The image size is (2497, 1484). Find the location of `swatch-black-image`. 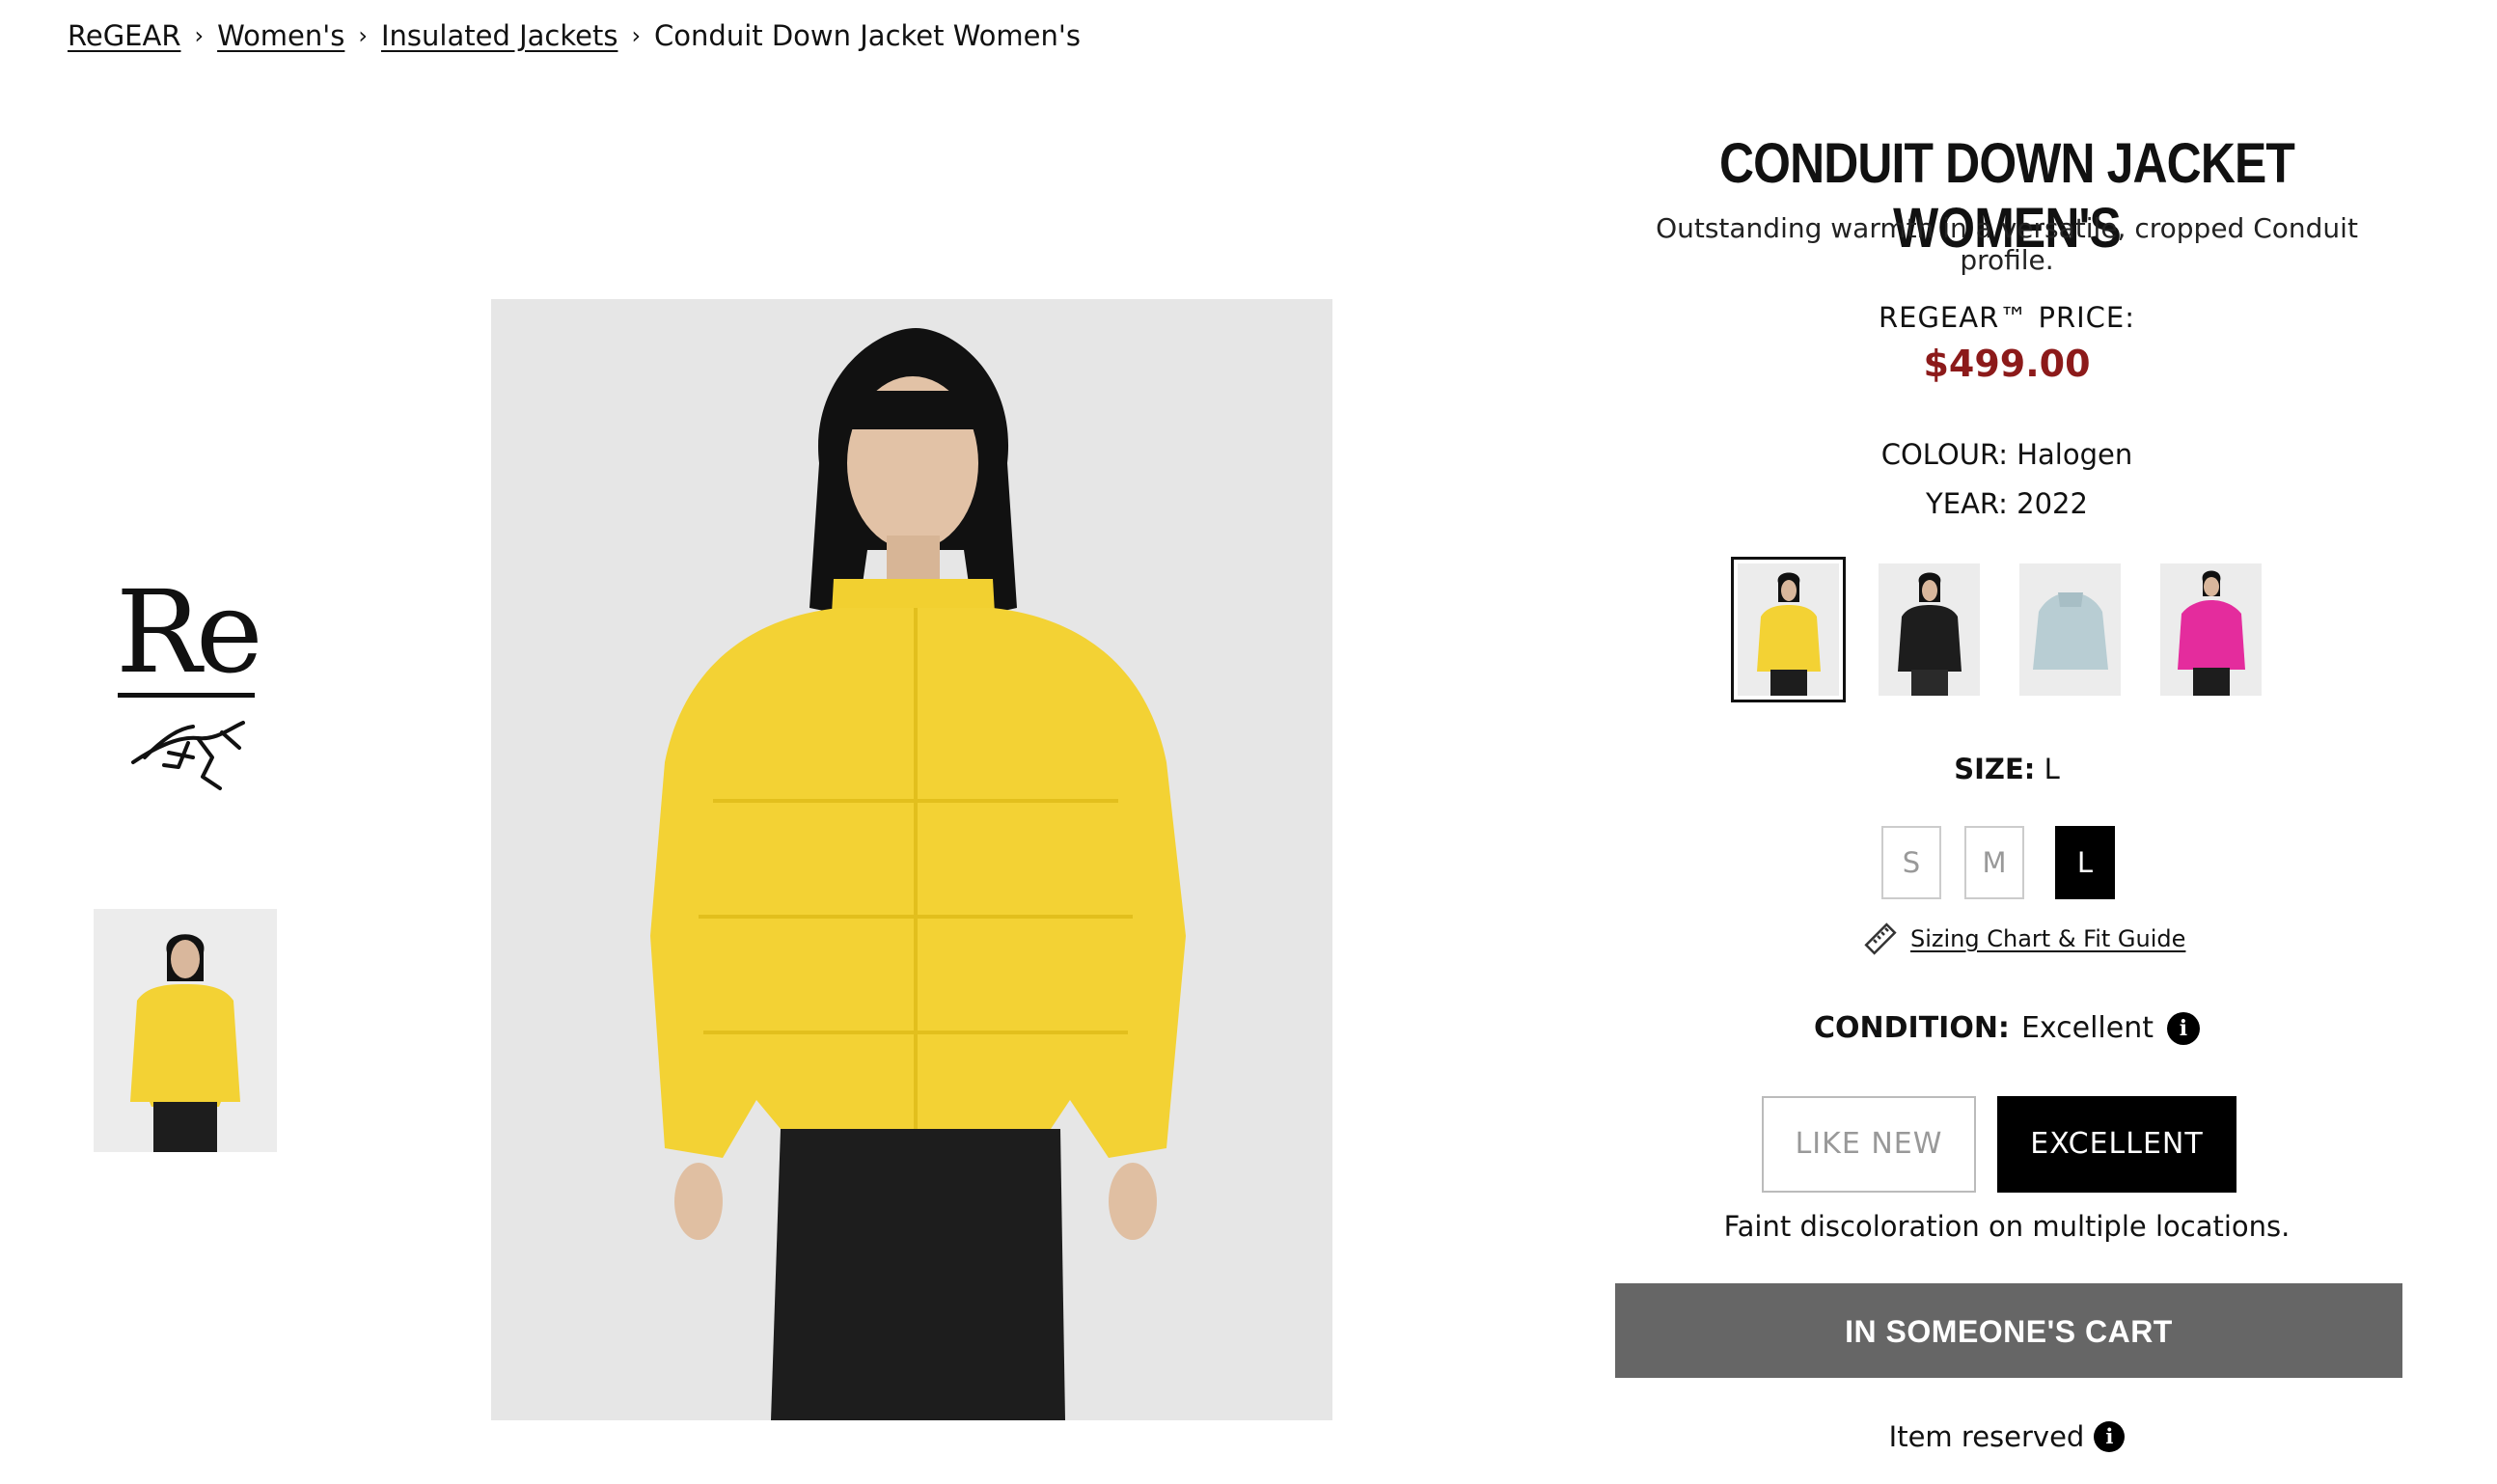

swatch-black-image is located at coordinates (1930, 629).